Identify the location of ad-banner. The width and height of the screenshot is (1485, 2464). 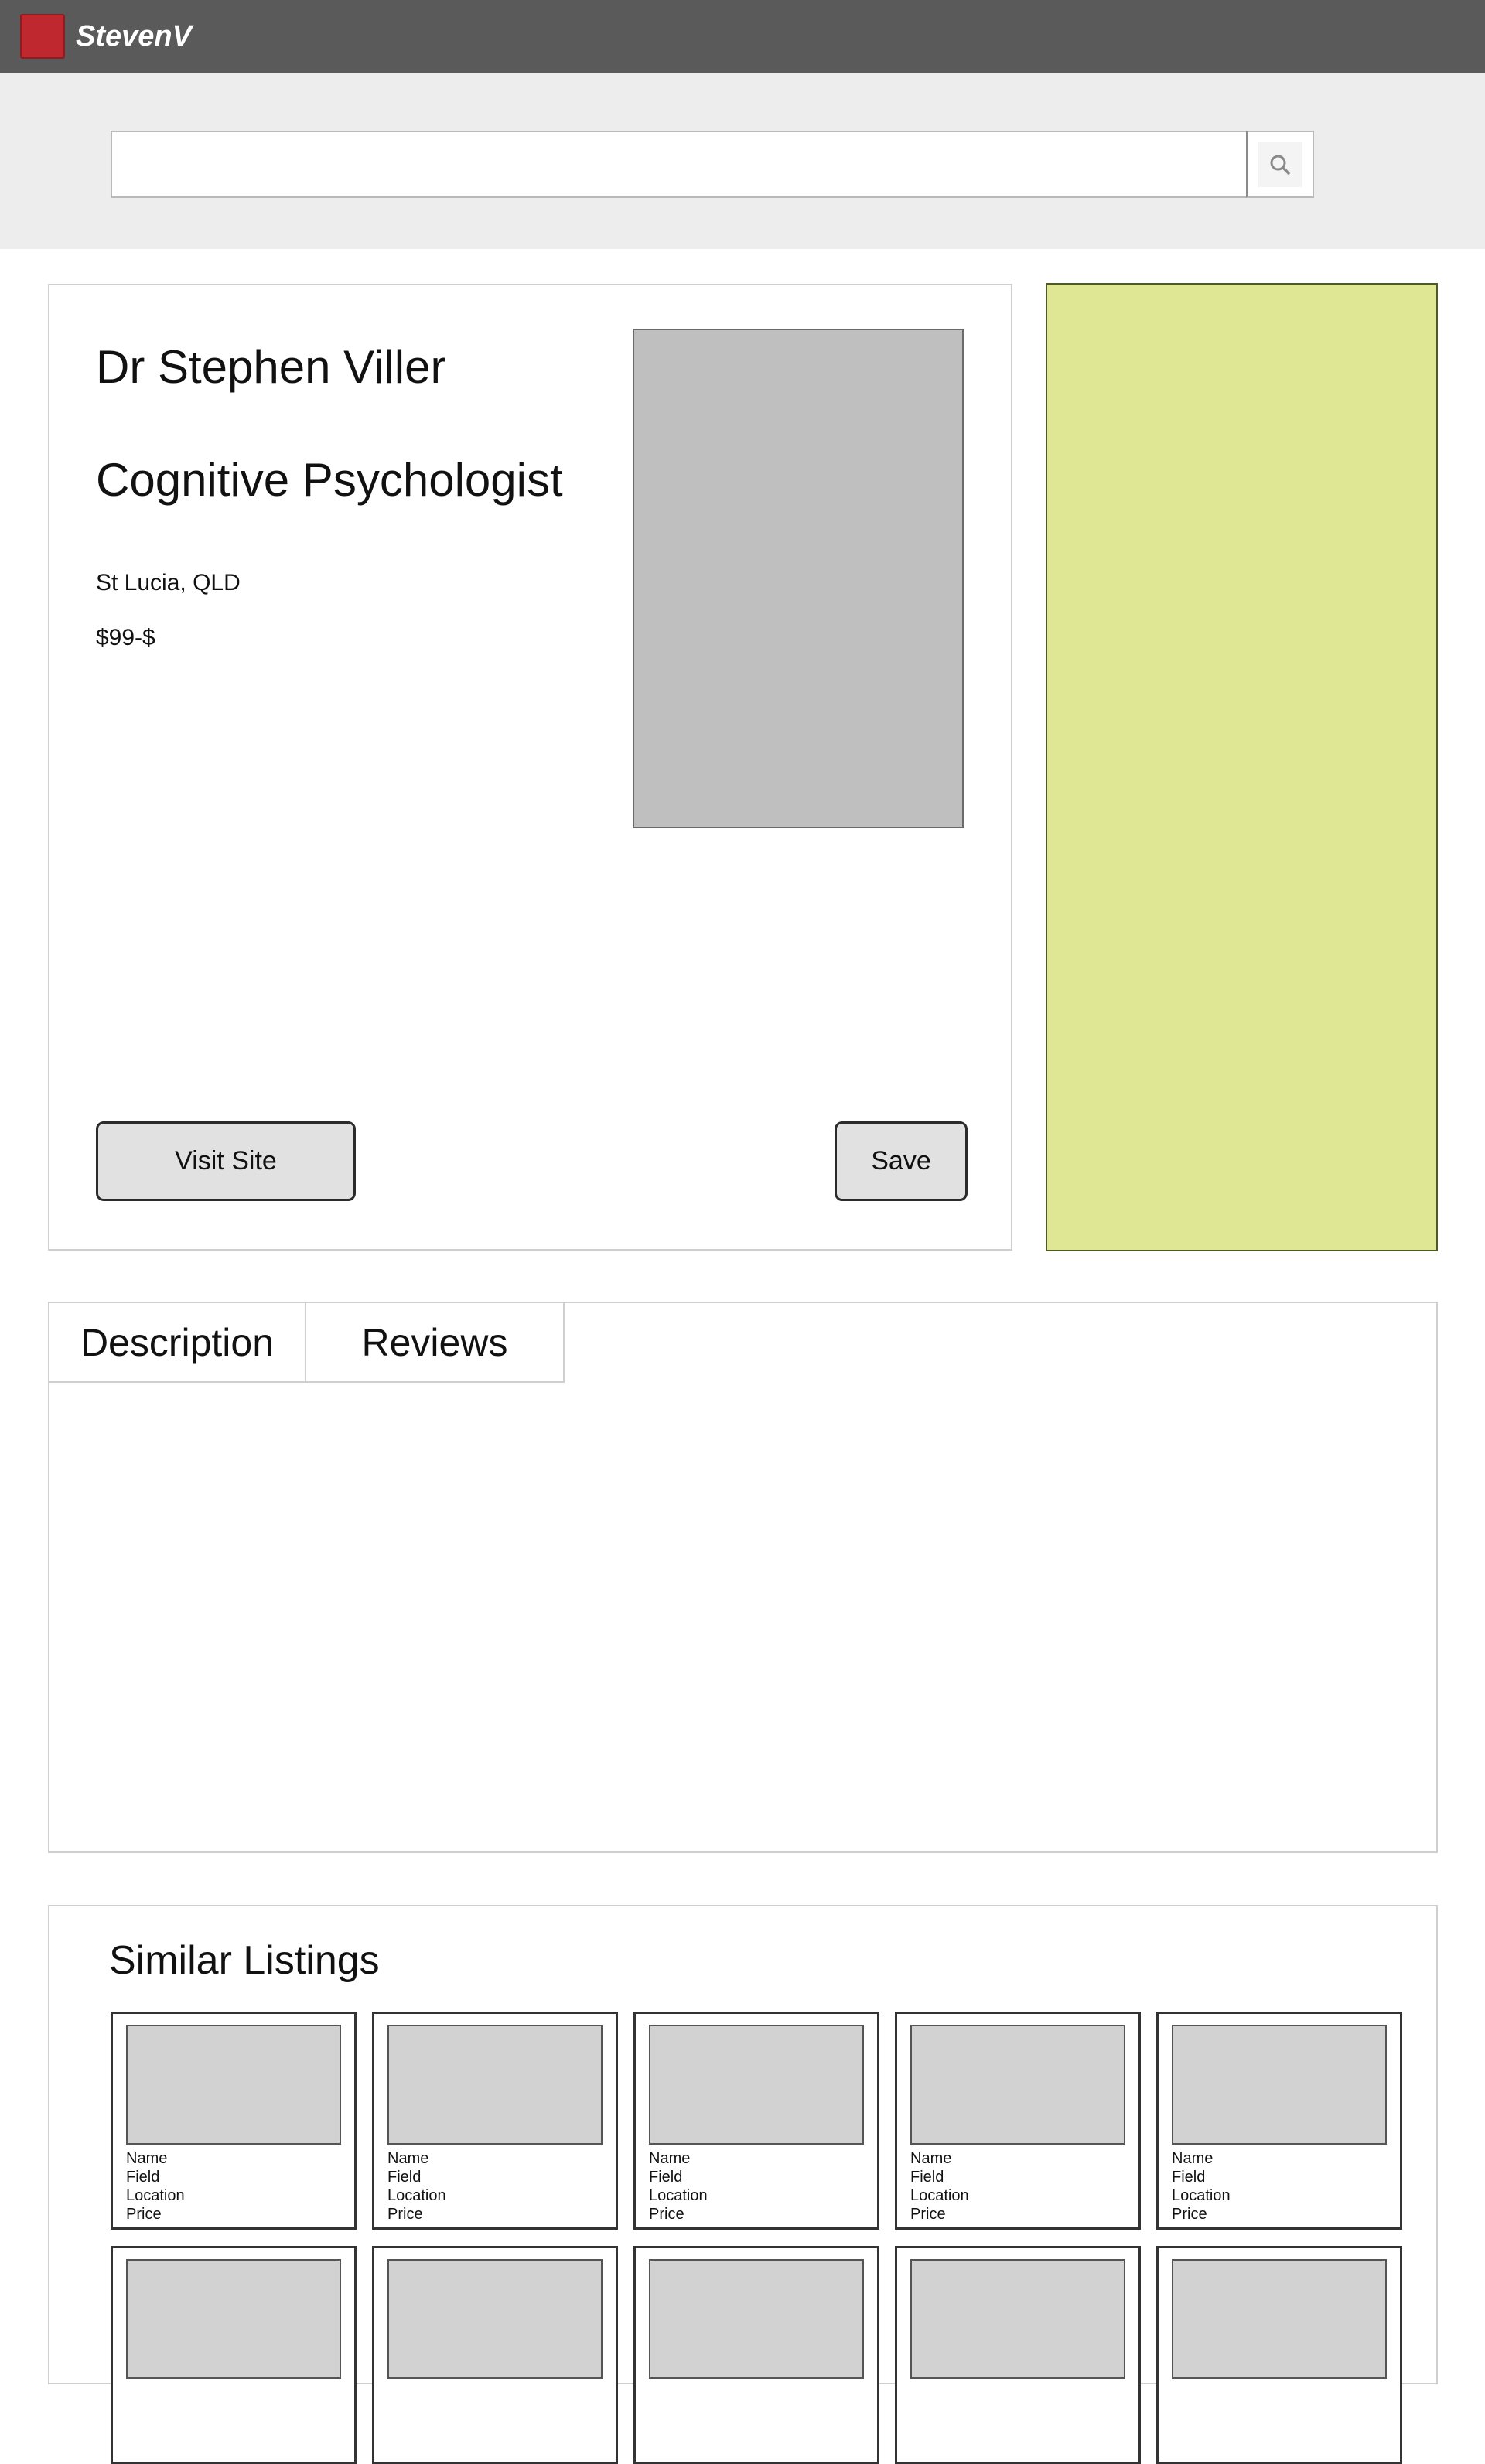
(1242, 767).